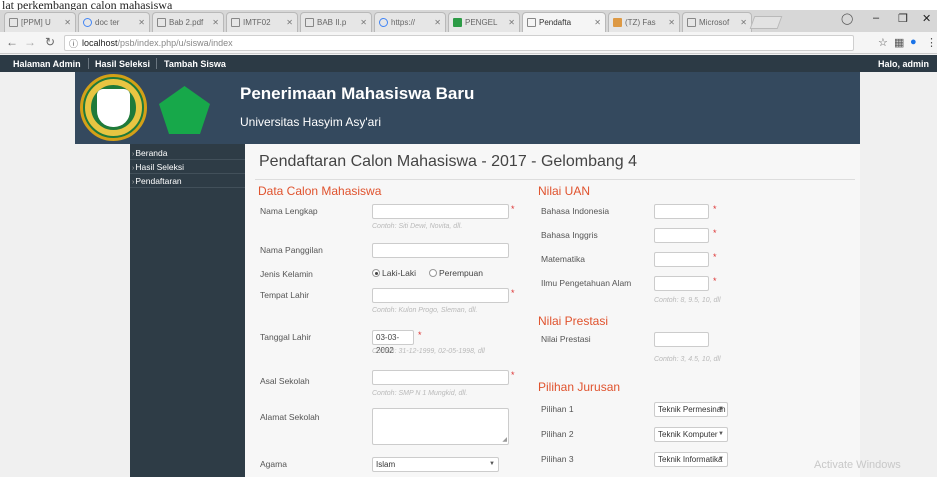  I want to click on nilai-prestasi-input, so click(681, 339).